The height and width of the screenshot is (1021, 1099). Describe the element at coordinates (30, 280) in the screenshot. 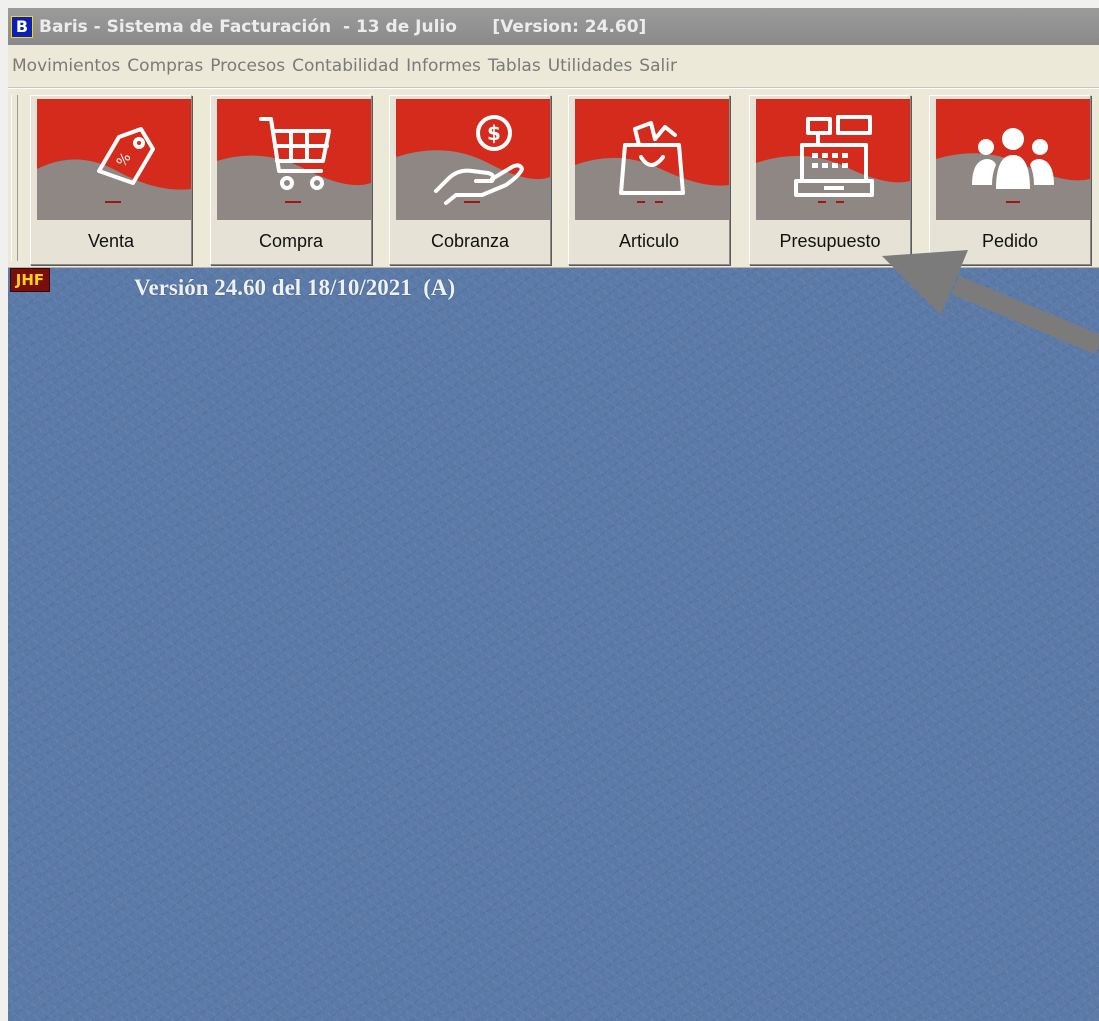

I see `jhf-logo: JHF` at that location.